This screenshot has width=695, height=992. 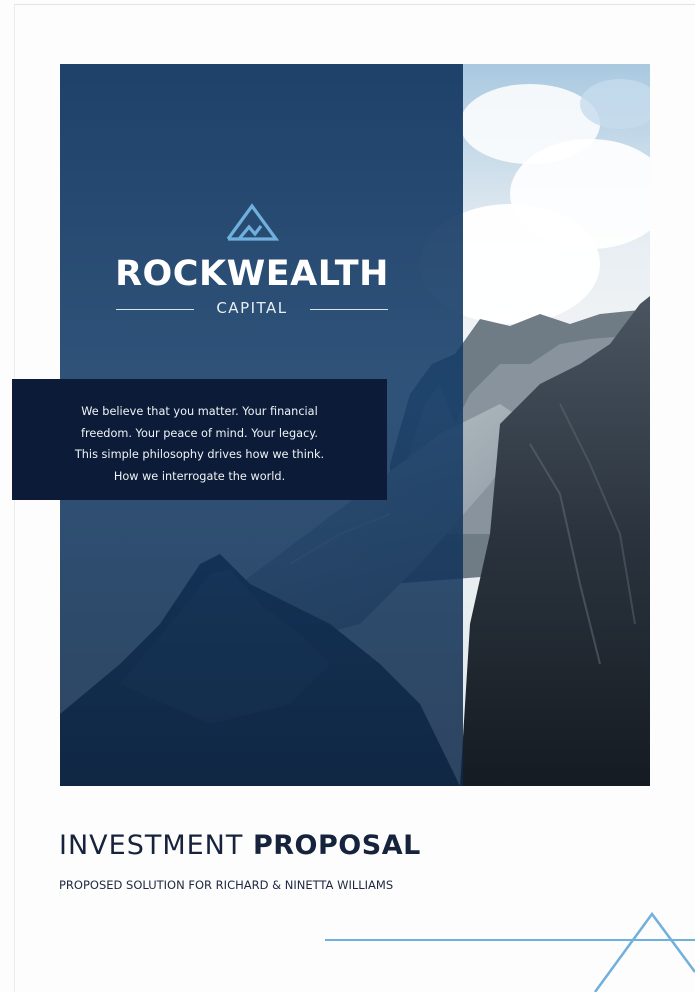 I want to click on brand-subtitle-block: CAPITAL, so click(x=252, y=310).